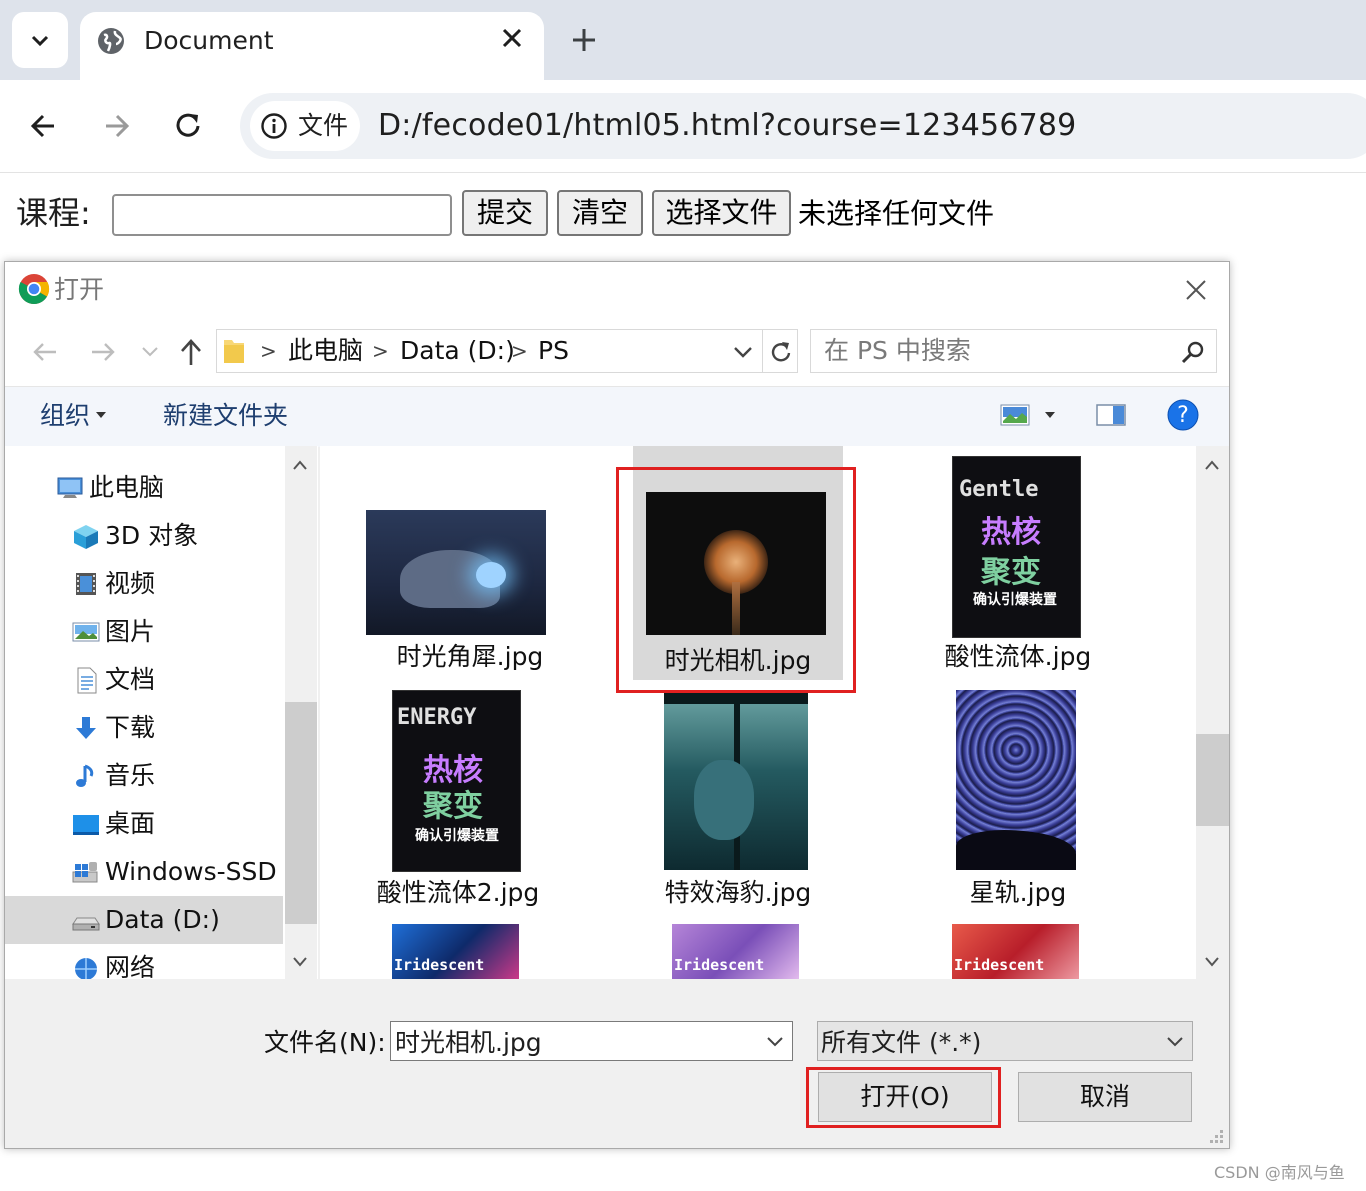 The image size is (1366, 1191). I want to click on cancel-button: 取消, so click(1105, 1097).